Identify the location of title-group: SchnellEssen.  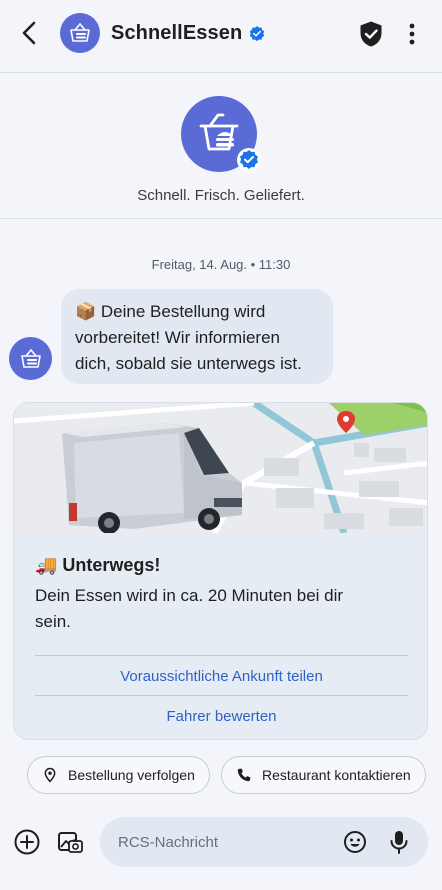
(188, 33).